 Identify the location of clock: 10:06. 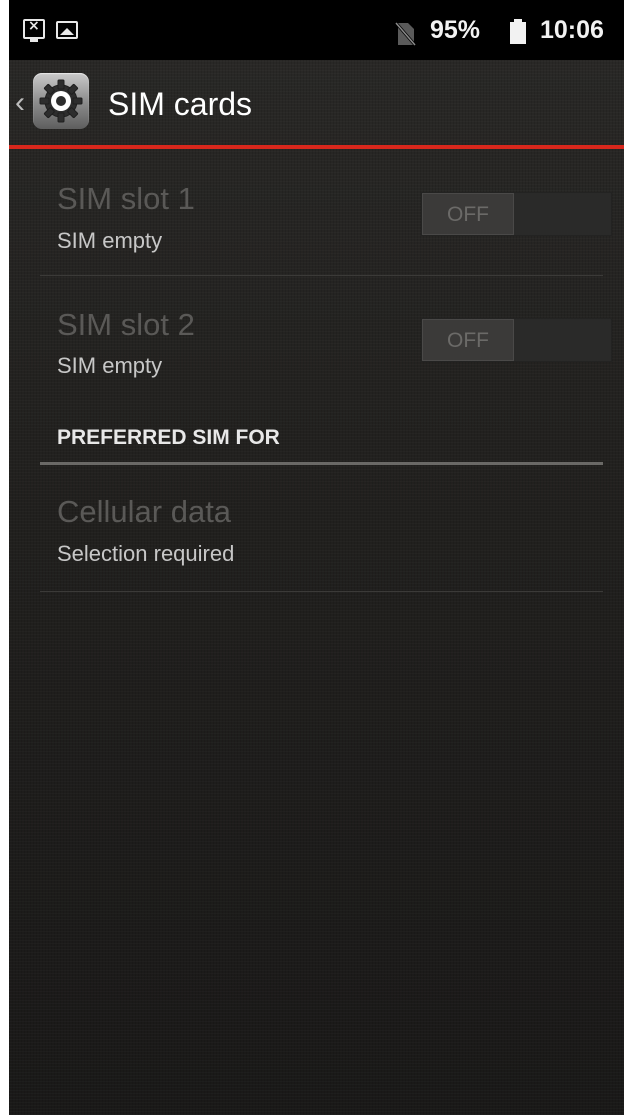
(572, 30).